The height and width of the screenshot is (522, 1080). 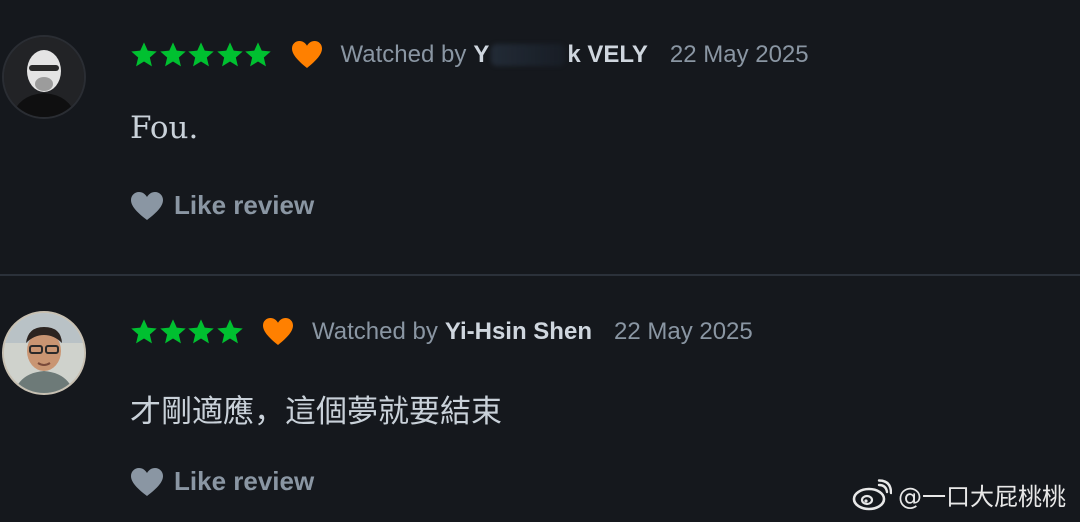 What do you see at coordinates (528, 55) in the screenshot?
I see `redacted-name-blur` at bounding box center [528, 55].